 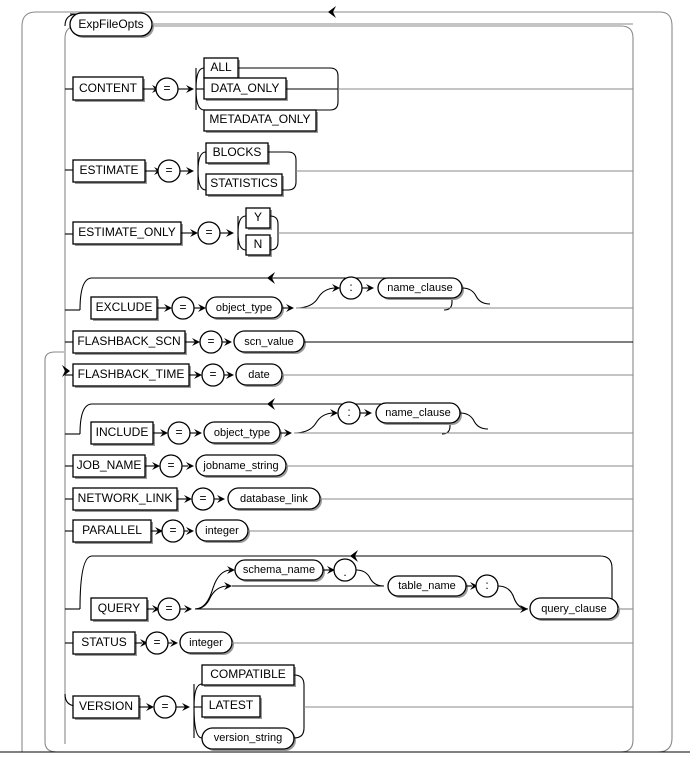 What do you see at coordinates (128, 341) in the screenshot?
I see `keyword-label-flashback-scn: FLASHBACK_SCN` at bounding box center [128, 341].